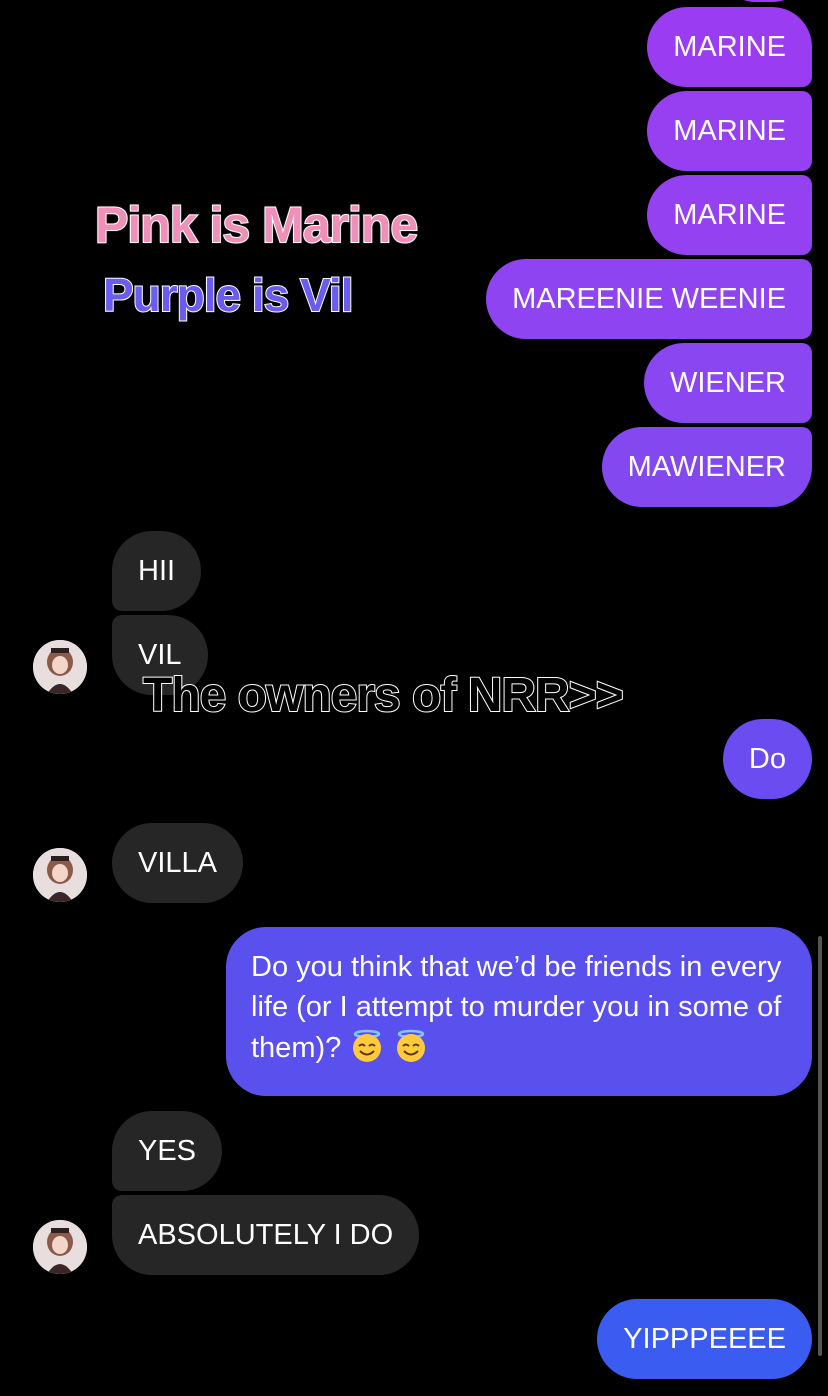 This screenshot has width=828, height=1396. Describe the element at coordinates (383, 695) in the screenshot. I see `caption-owners: The owners of NRR>>` at that location.